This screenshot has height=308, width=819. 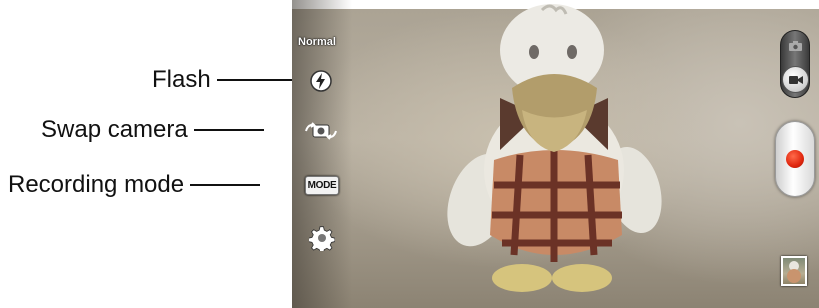 I want to click on settings-button, so click(x=322, y=239).